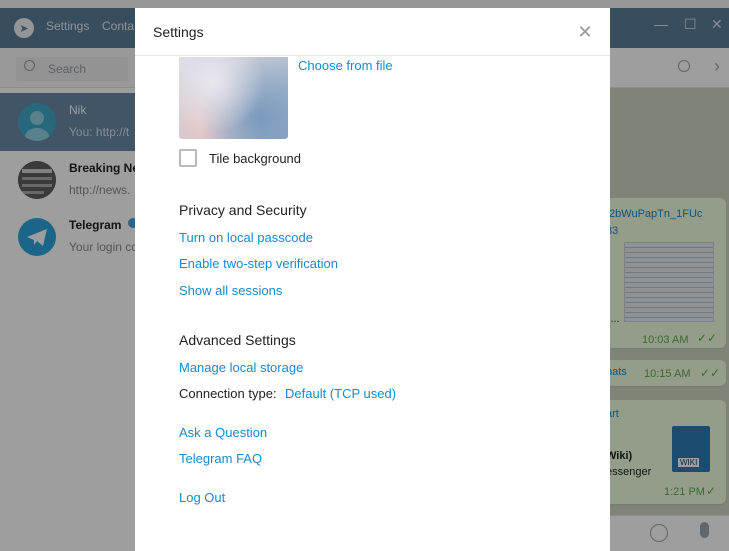  Describe the element at coordinates (243, 210) in the screenshot. I see `privacy-security-heading: Privacy and Security` at that location.